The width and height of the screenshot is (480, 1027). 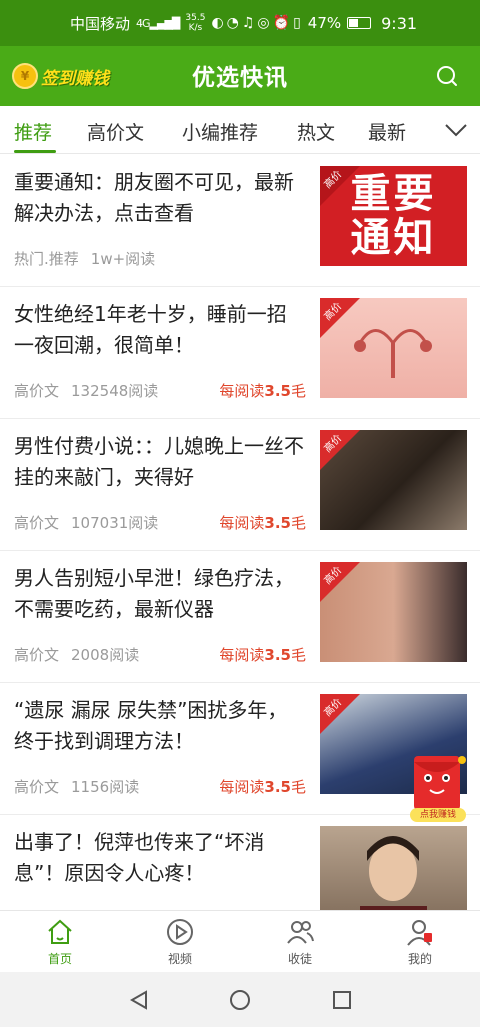 What do you see at coordinates (324, 23) in the screenshot?
I see `battery-percent: 47%` at bounding box center [324, 23].